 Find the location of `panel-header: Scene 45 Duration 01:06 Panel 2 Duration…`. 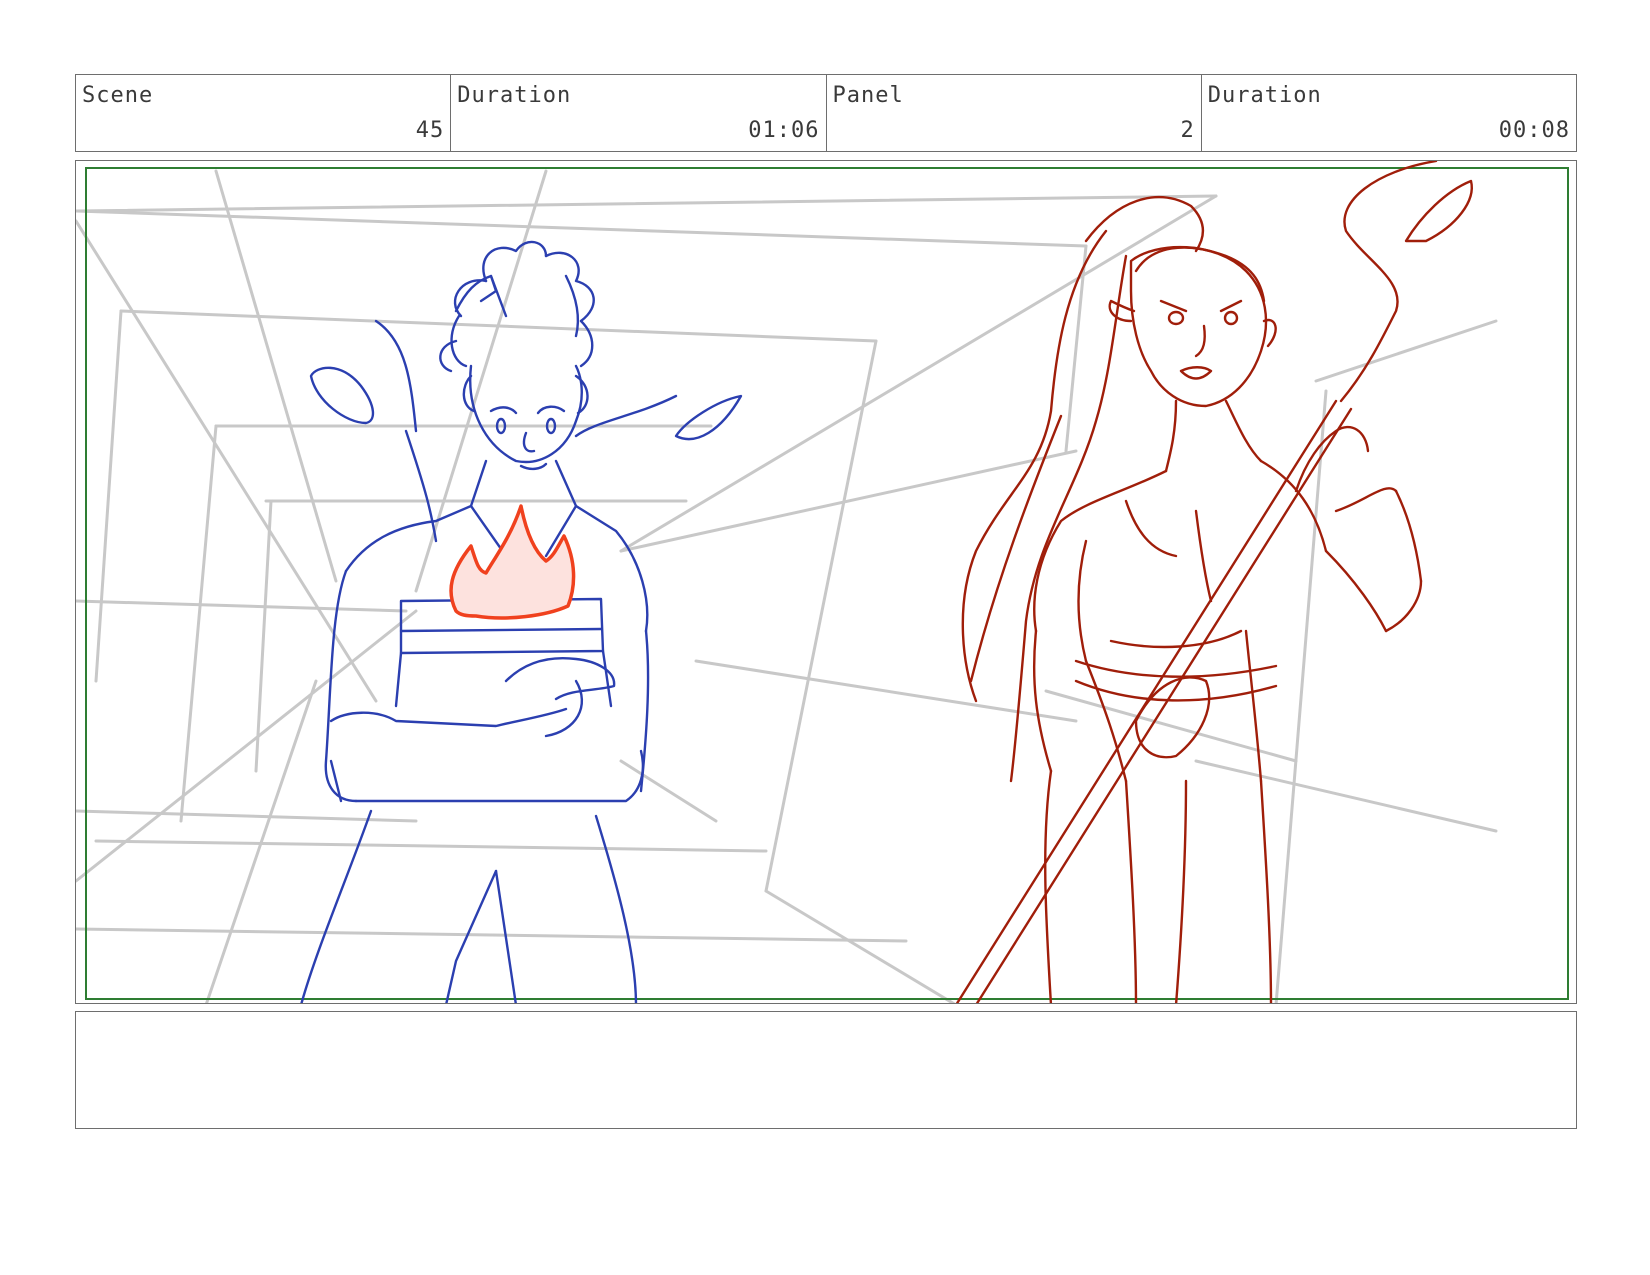

panel-header: Scene 45 Duration 01:06 Panel 2 Duration… is located at coordinates (826, 113).